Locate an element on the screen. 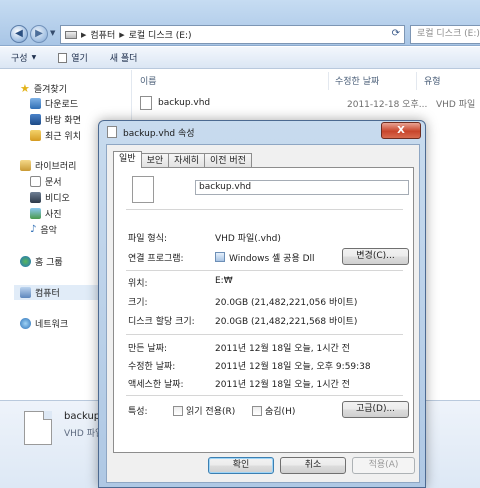  sidebar-item-libraries: 라이브러리 is located at coordinates (48, 165).